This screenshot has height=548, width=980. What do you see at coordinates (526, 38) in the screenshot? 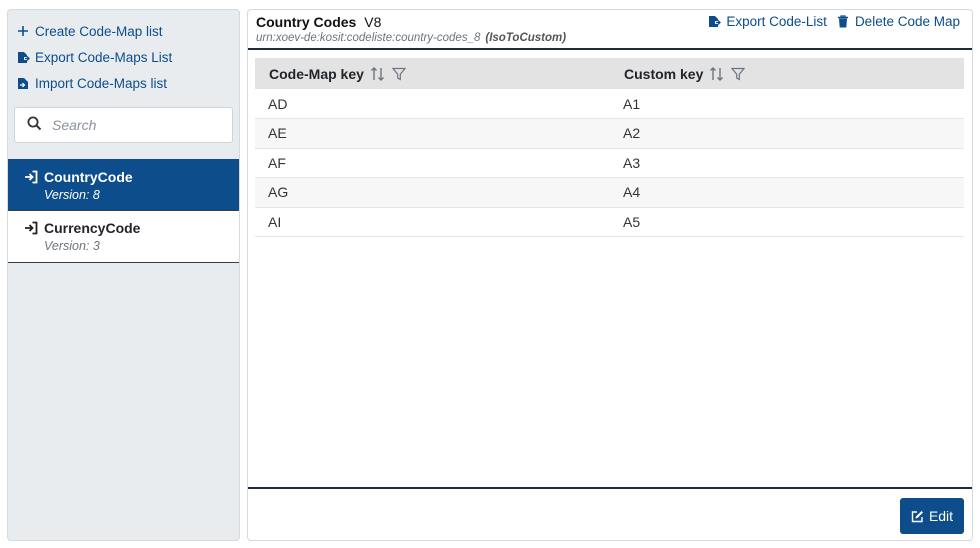
I see `mapping-type: (IsoToCustom)` at bounding box center [526, 38].